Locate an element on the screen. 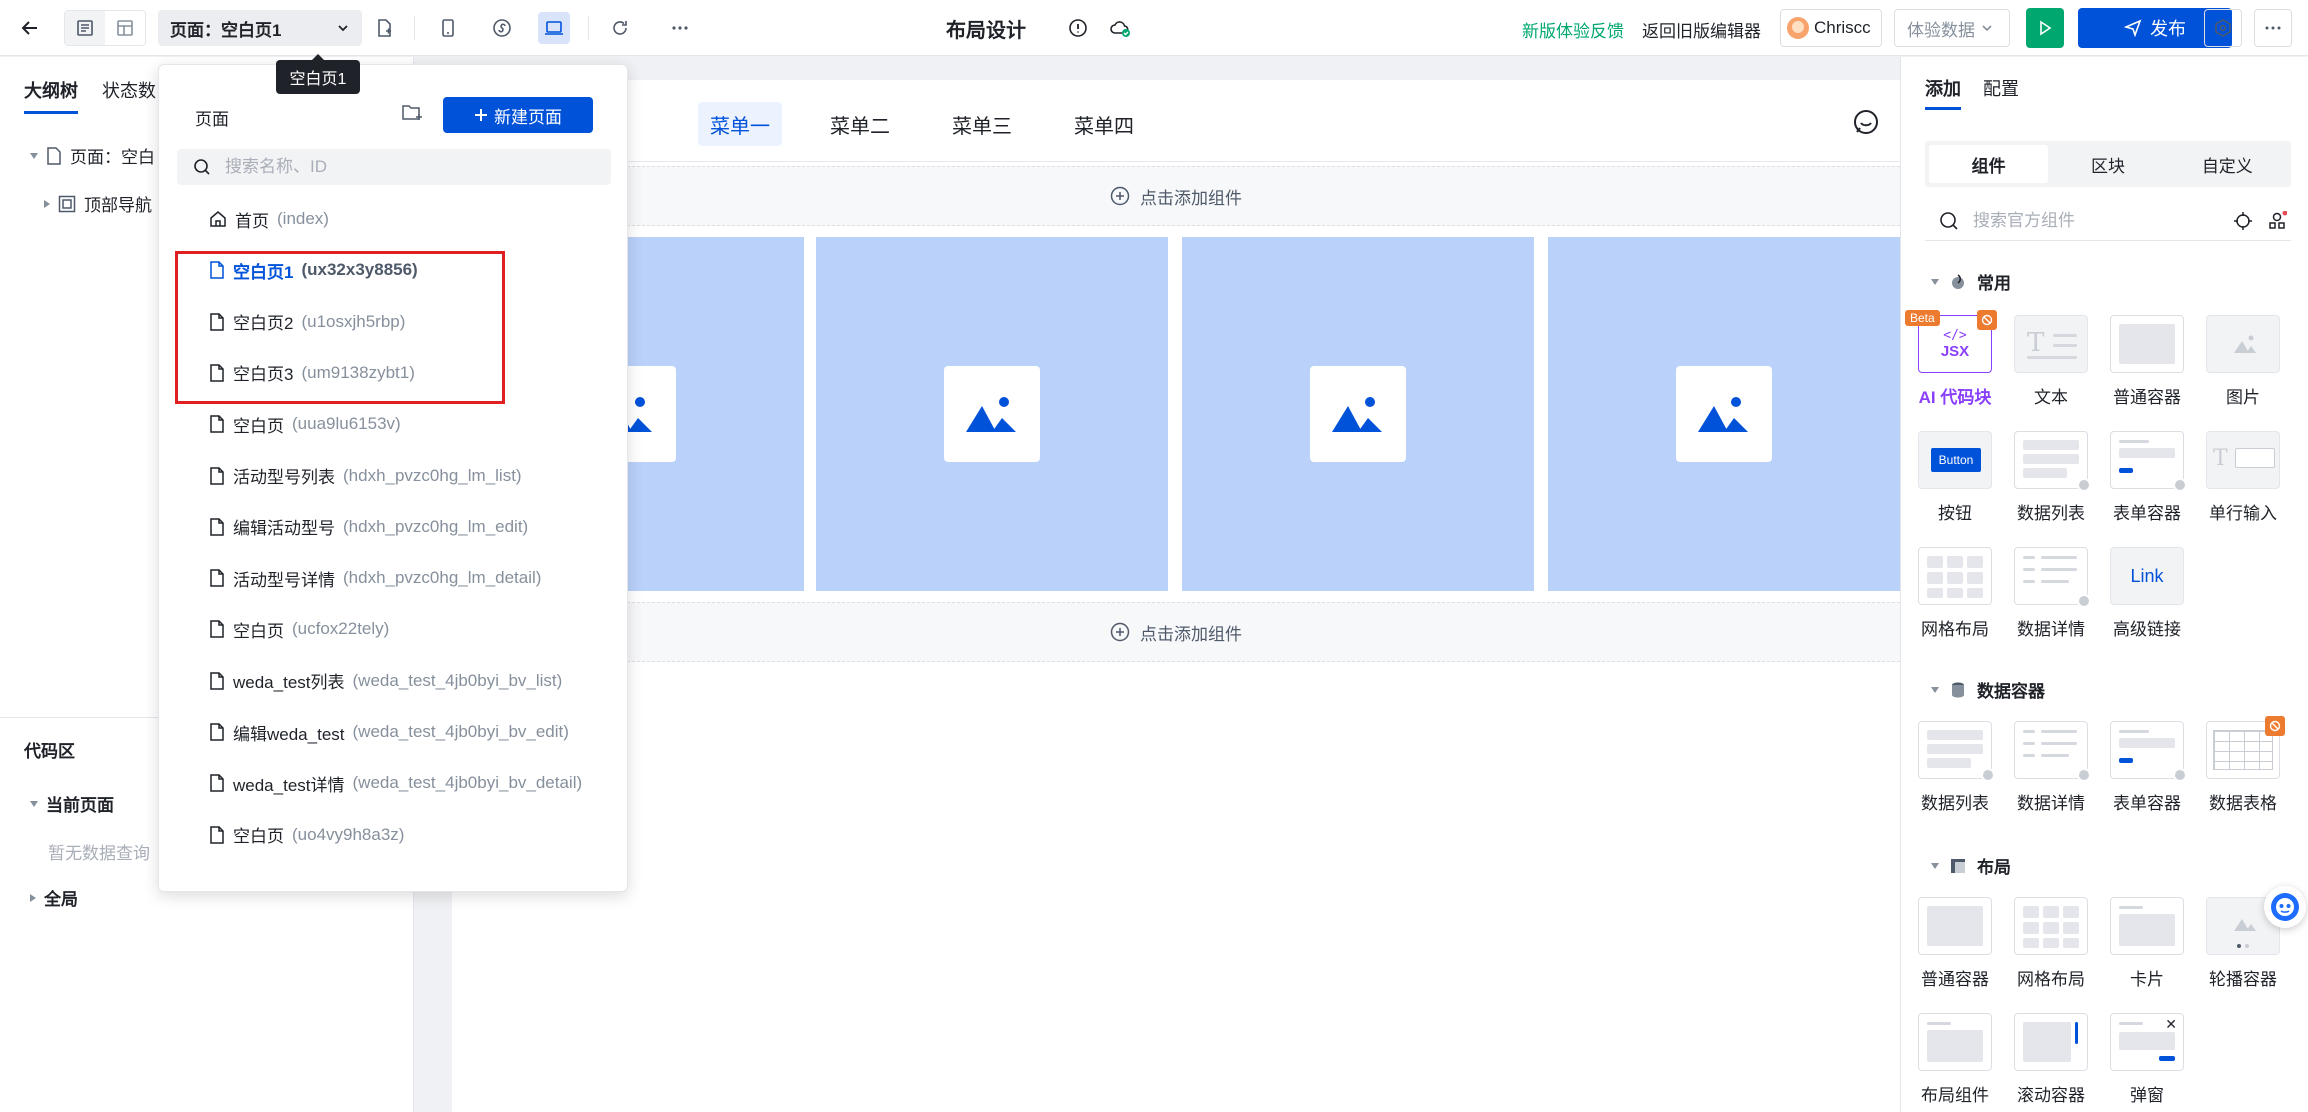  layout-view-icon is located at coordinates (125, 28).